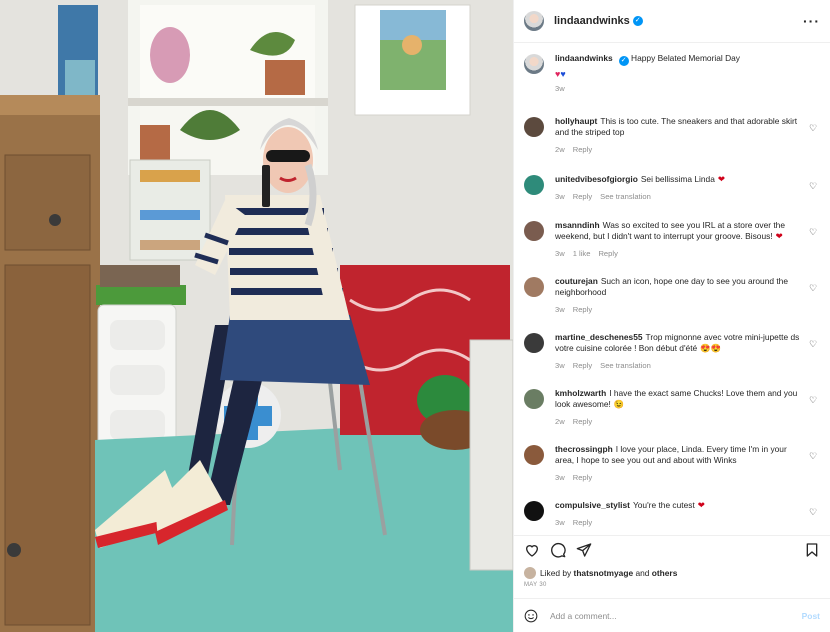 The height and width of the screenshot is (632, 830). I want to click on comment-emoji-icon: 😉, so click(619, 404).